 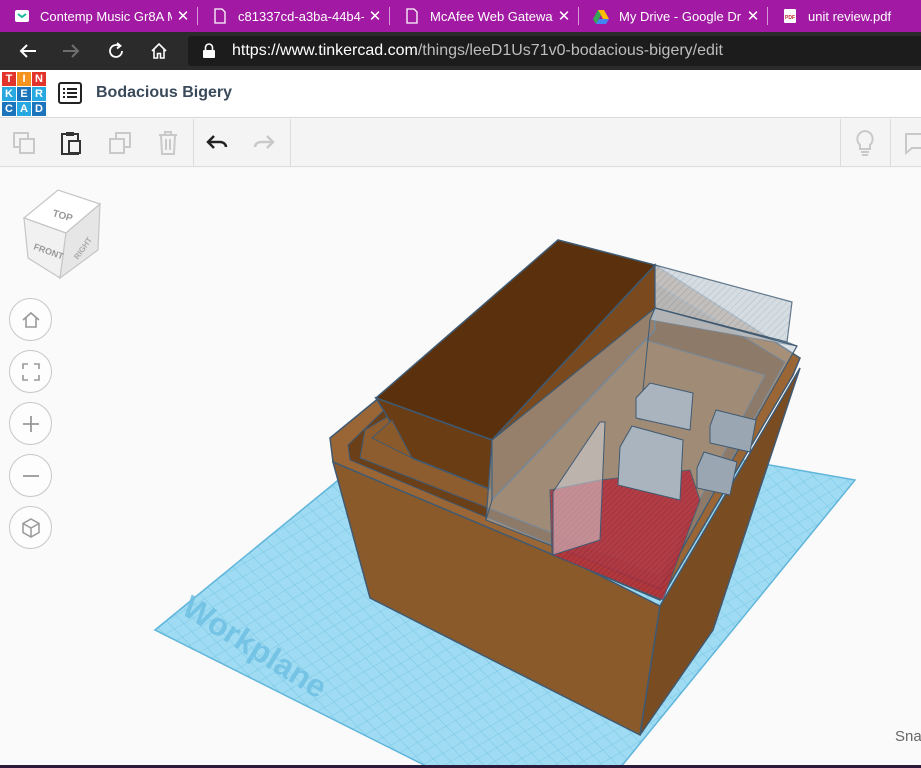 What do you see at coordinates (28, 51) in the screenshot?
I see `back-icon` at bounding box center [28, 51].